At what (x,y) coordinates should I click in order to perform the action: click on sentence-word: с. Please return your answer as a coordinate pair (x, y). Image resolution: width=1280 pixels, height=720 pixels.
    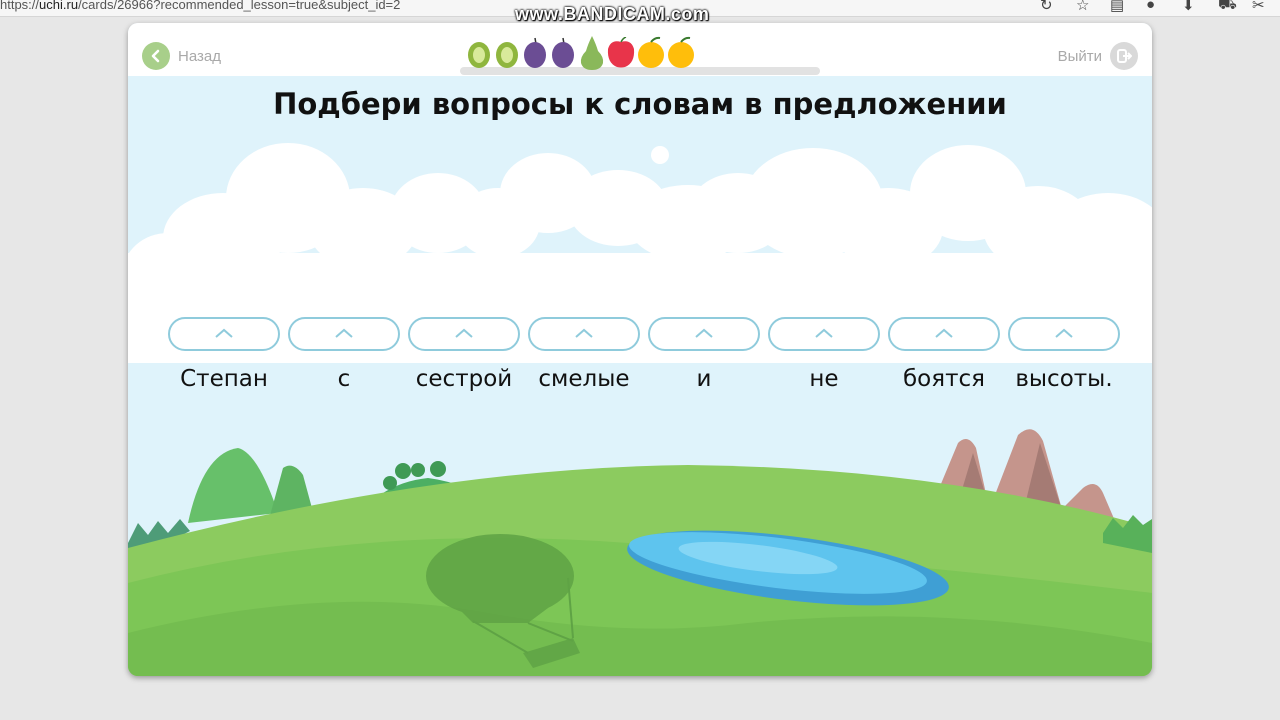
    Looking at the image, I should click on (344, 379).